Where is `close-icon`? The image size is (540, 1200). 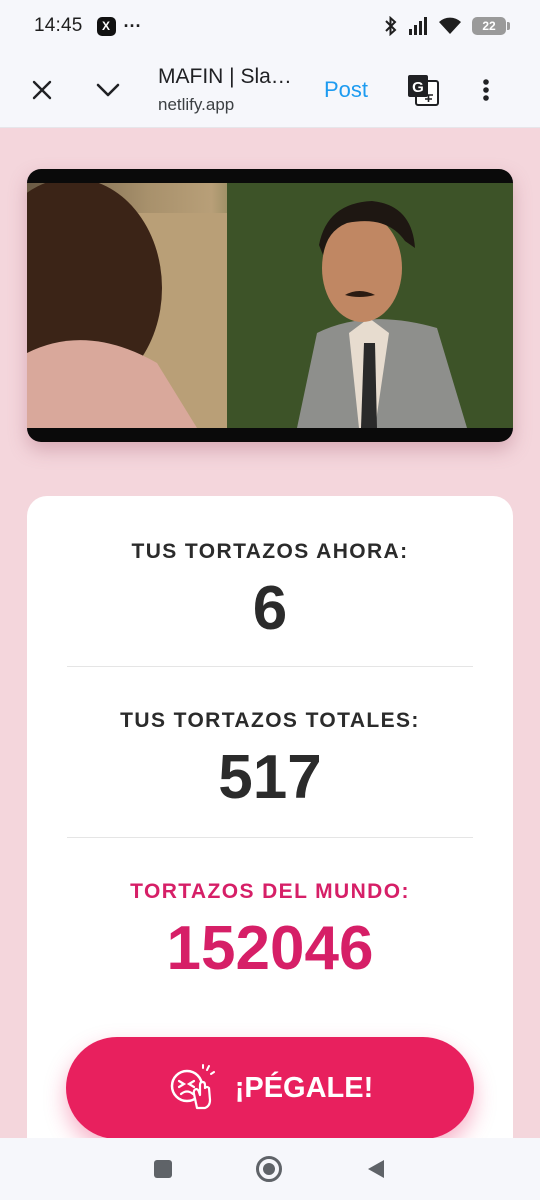 close-icon is located at coordinates (42, 89).